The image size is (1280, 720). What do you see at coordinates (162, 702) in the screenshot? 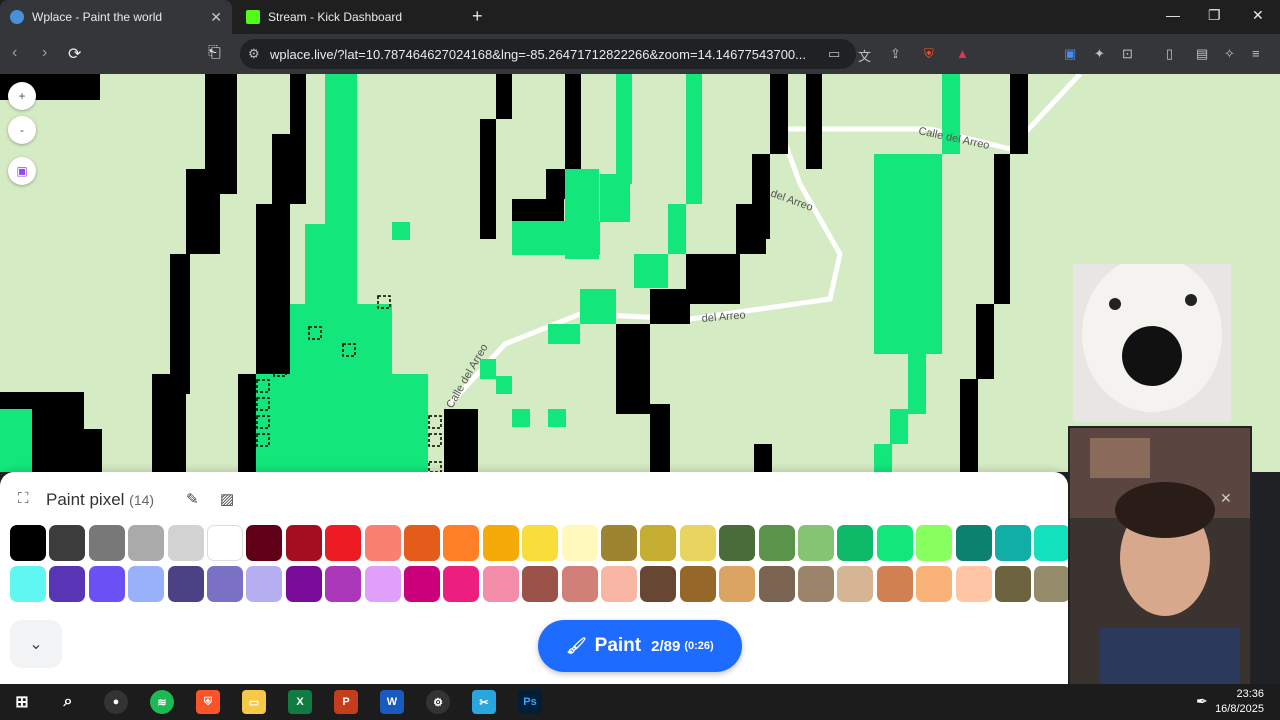
I see `spotify-icon: ≋` at bounding box center [162, 702].